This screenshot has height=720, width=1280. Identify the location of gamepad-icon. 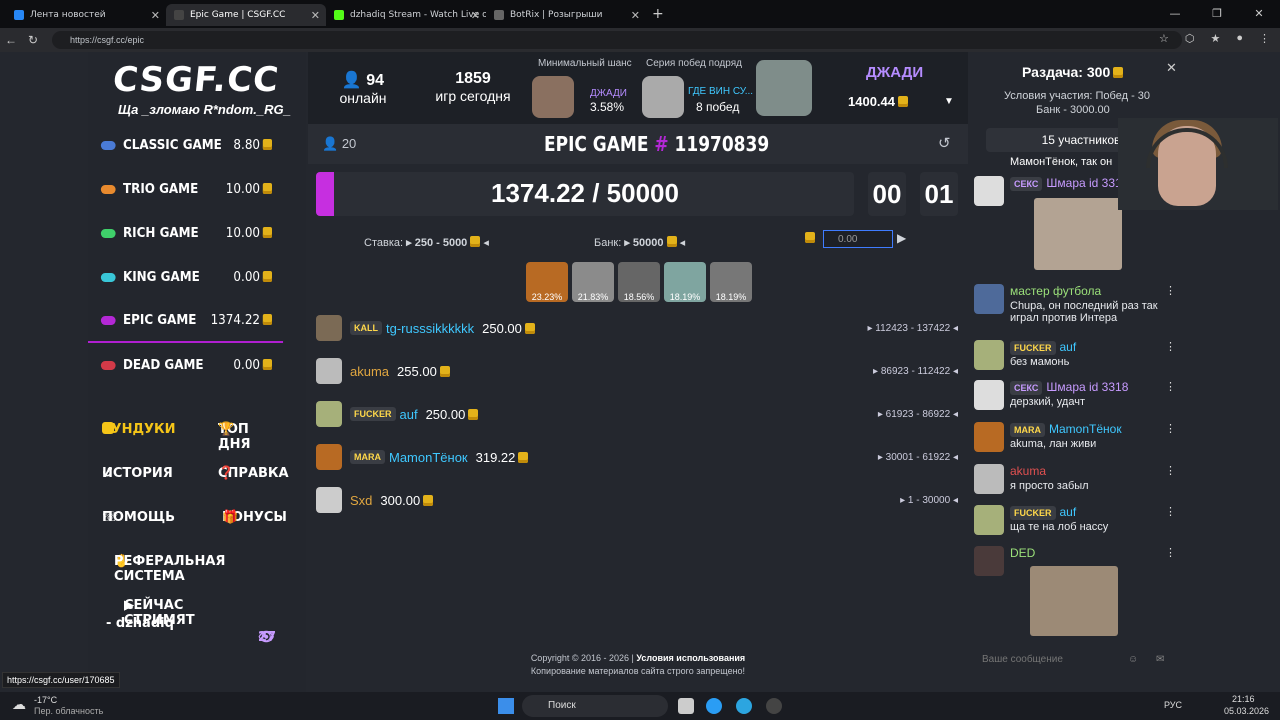
(108, 365).